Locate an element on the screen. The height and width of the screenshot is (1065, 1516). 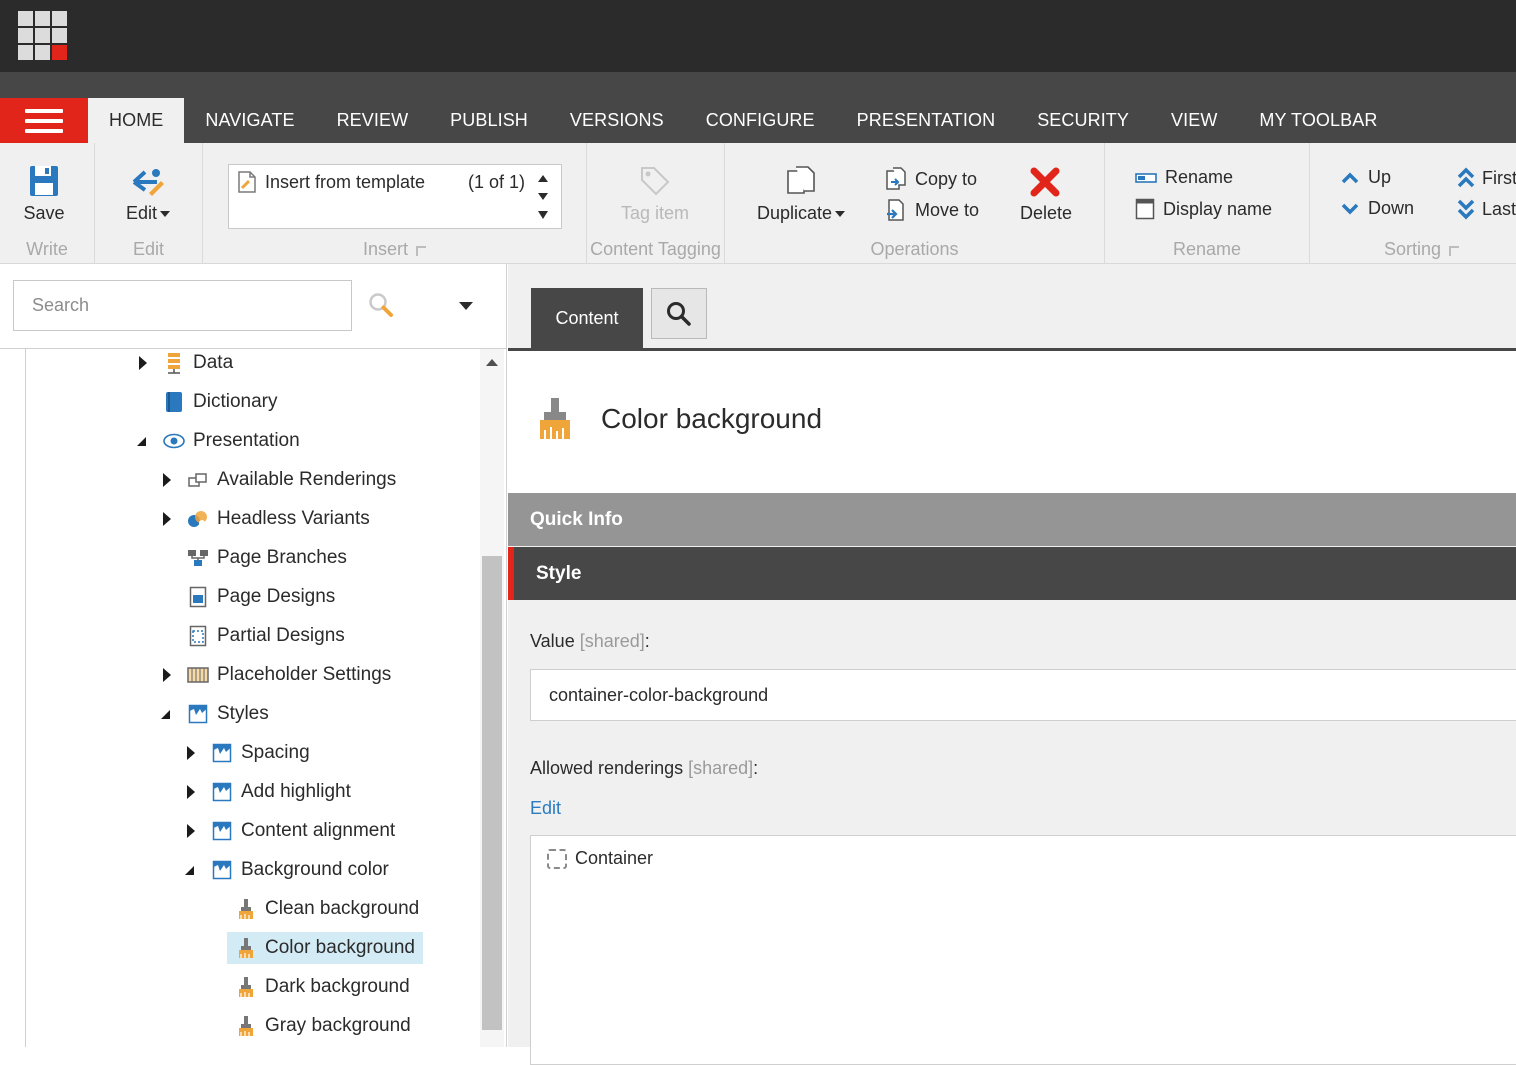
tree-node-page-branches: Page Branches is located at coordinates (267, 558).